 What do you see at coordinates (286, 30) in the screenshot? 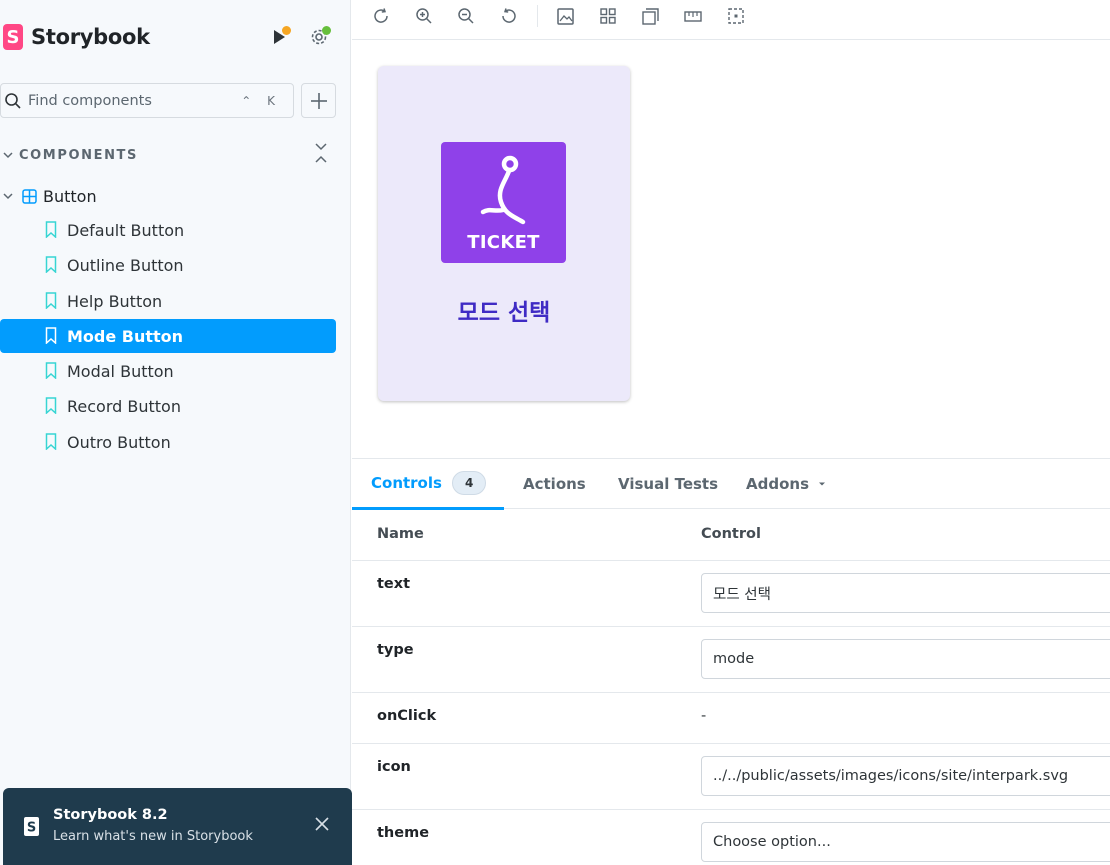
I see `notification-dot` at bounding box center [286, 30].